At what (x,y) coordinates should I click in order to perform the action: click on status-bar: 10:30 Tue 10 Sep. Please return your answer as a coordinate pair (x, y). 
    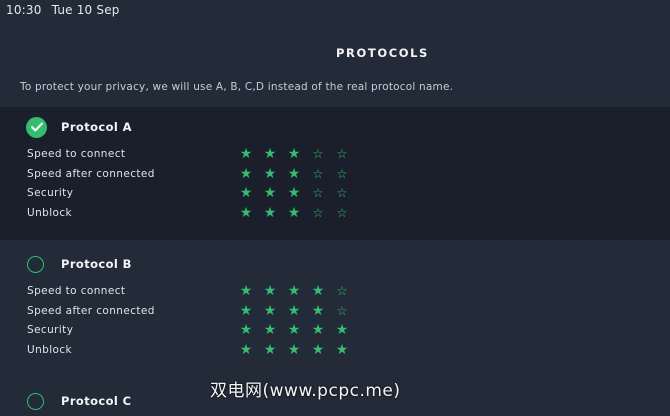
    Looking at the image, I should click on (66, 10).